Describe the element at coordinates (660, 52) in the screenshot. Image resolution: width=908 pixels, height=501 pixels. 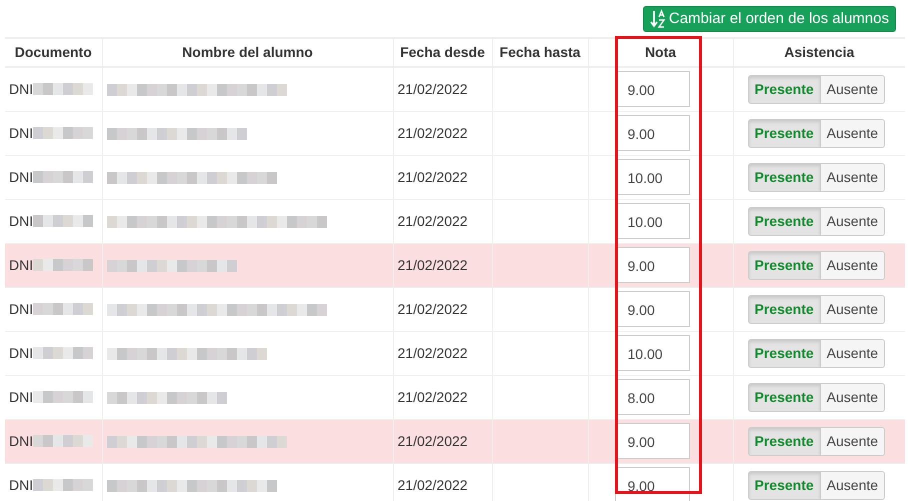
I see `column-header: Nota` at that location.